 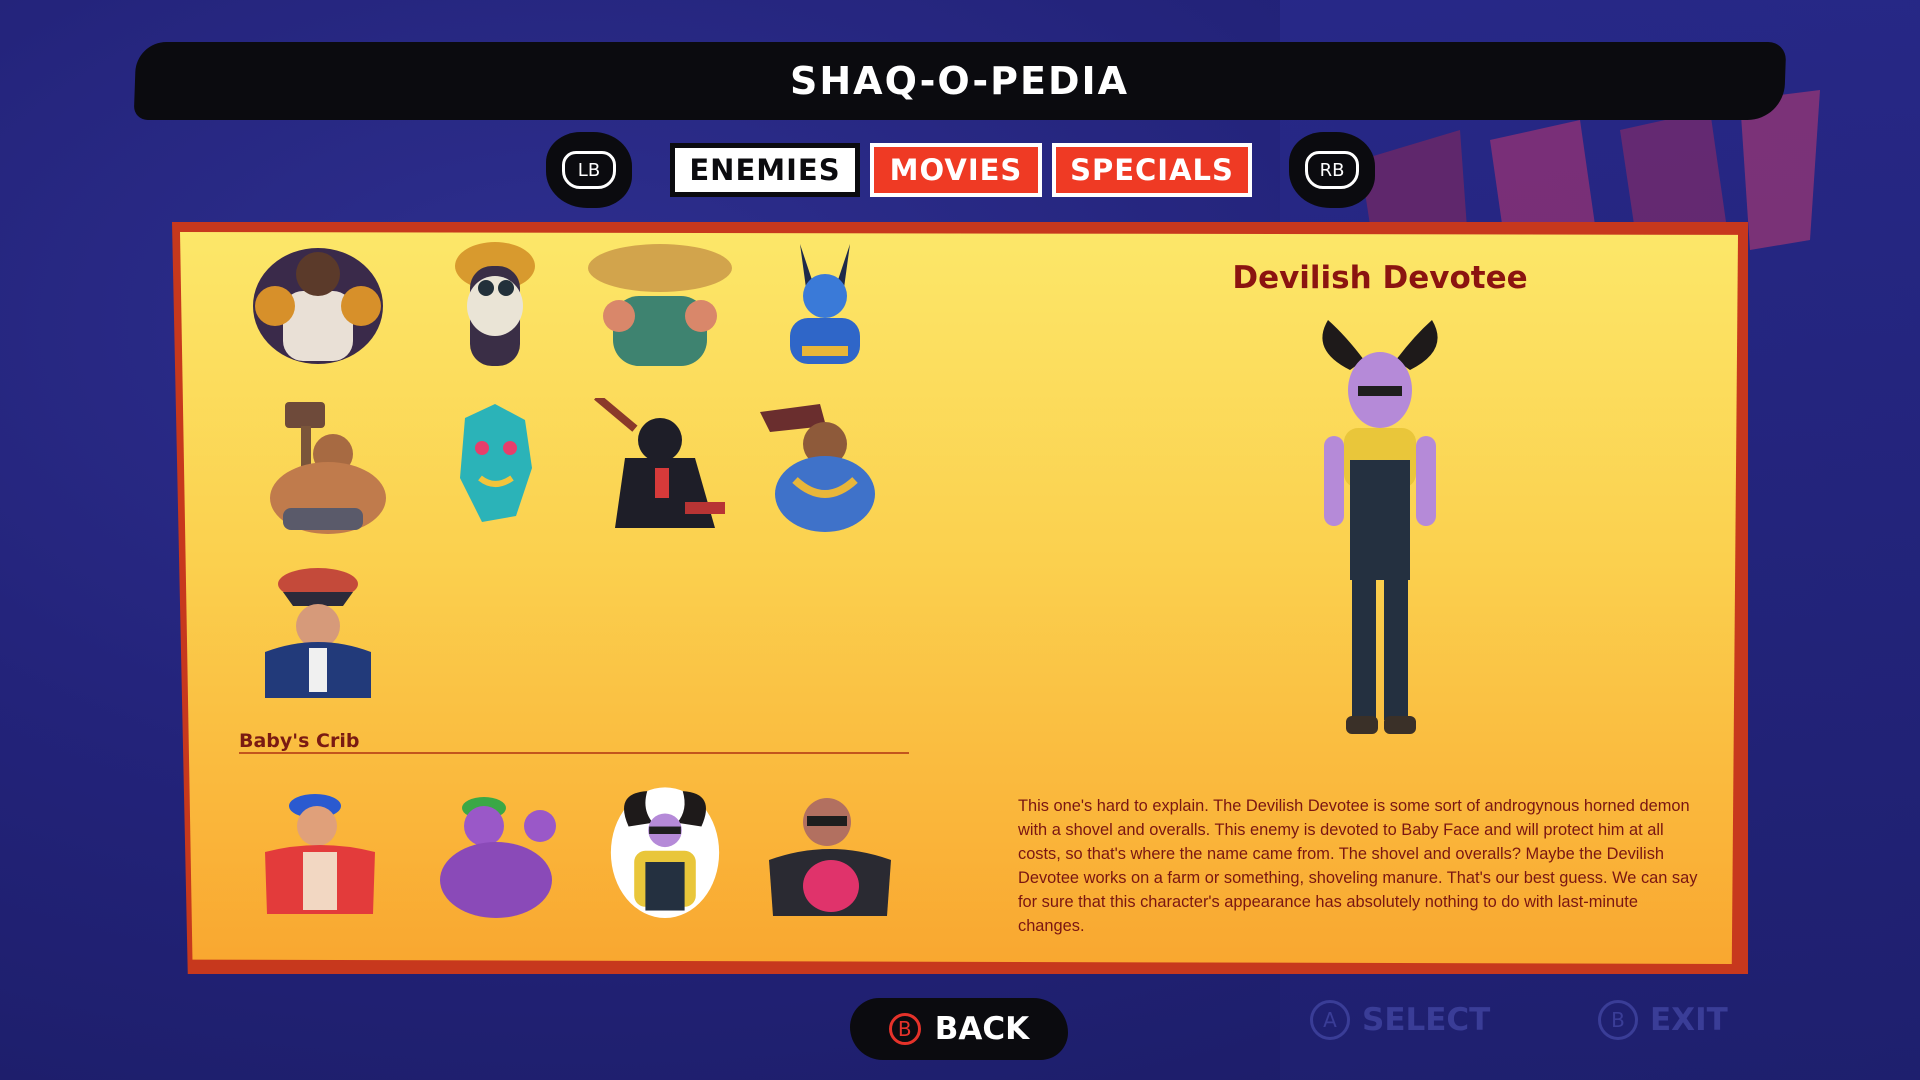 I want to click on a-button-icon: A, so click(x=1330, y=1020).